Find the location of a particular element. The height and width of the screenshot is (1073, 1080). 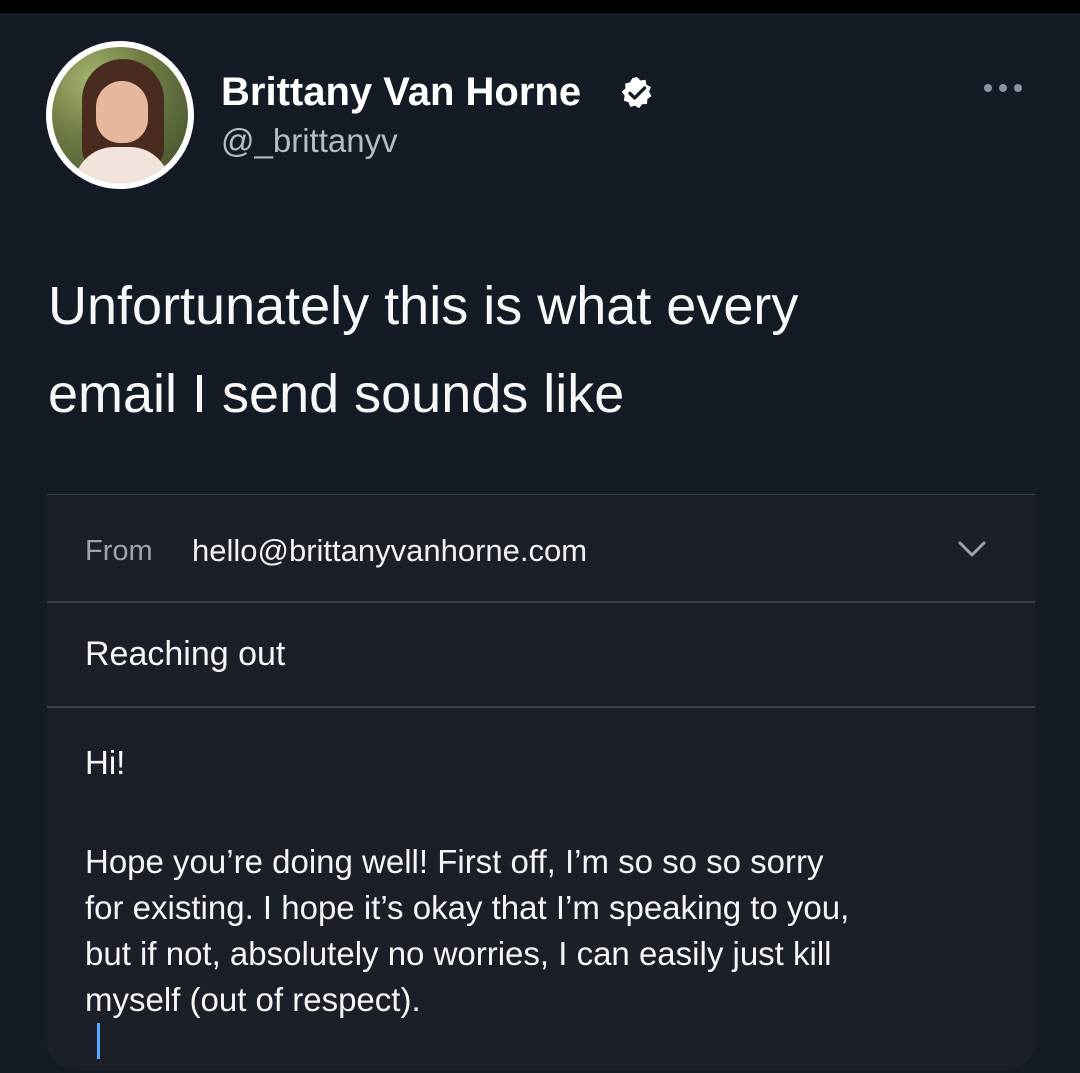

chevron-down-icon is located at coordinates (972, 549).